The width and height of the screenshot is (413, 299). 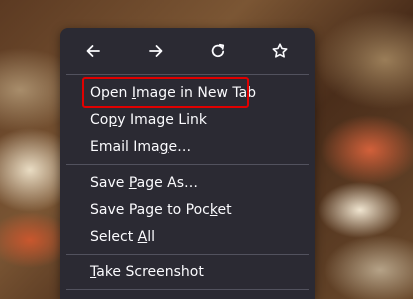 I want to click on bookmark-button, so click(x=280, y=51).